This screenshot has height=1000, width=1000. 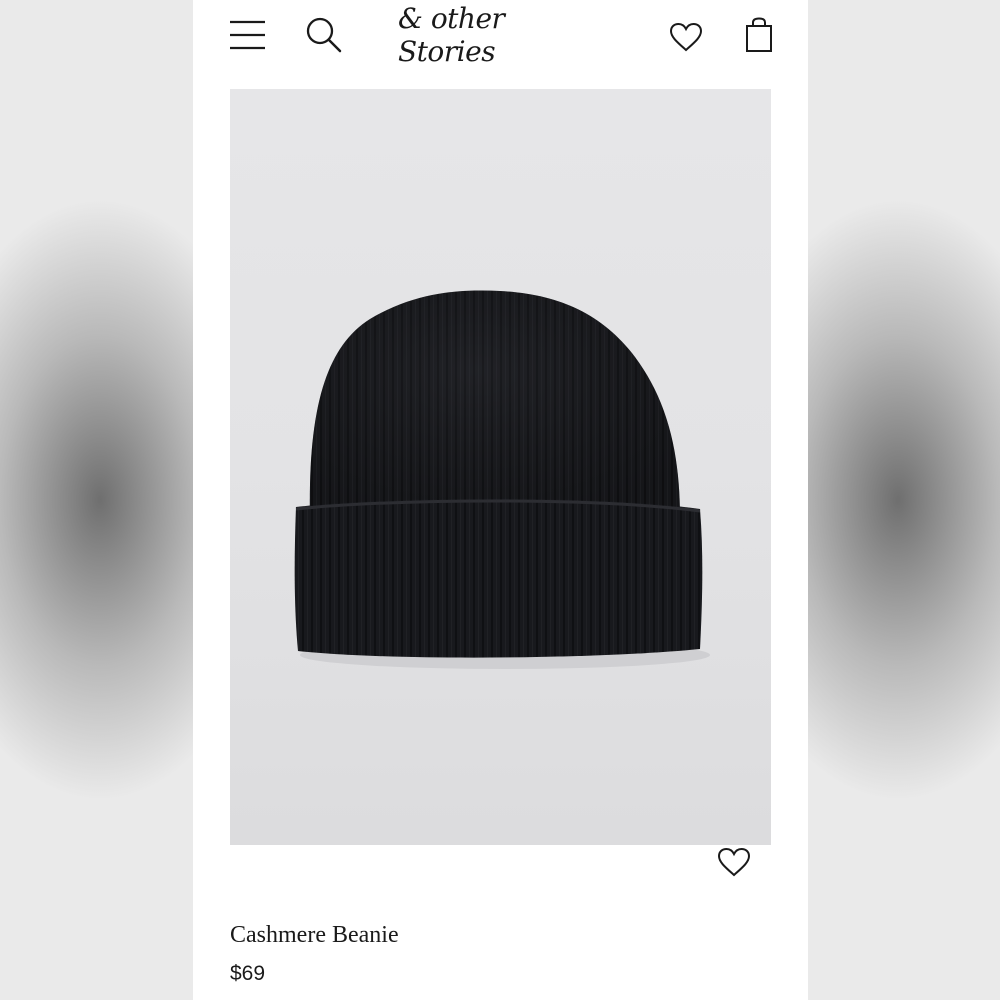 I want to click on wishlist-button, so click(x=686, y=37).